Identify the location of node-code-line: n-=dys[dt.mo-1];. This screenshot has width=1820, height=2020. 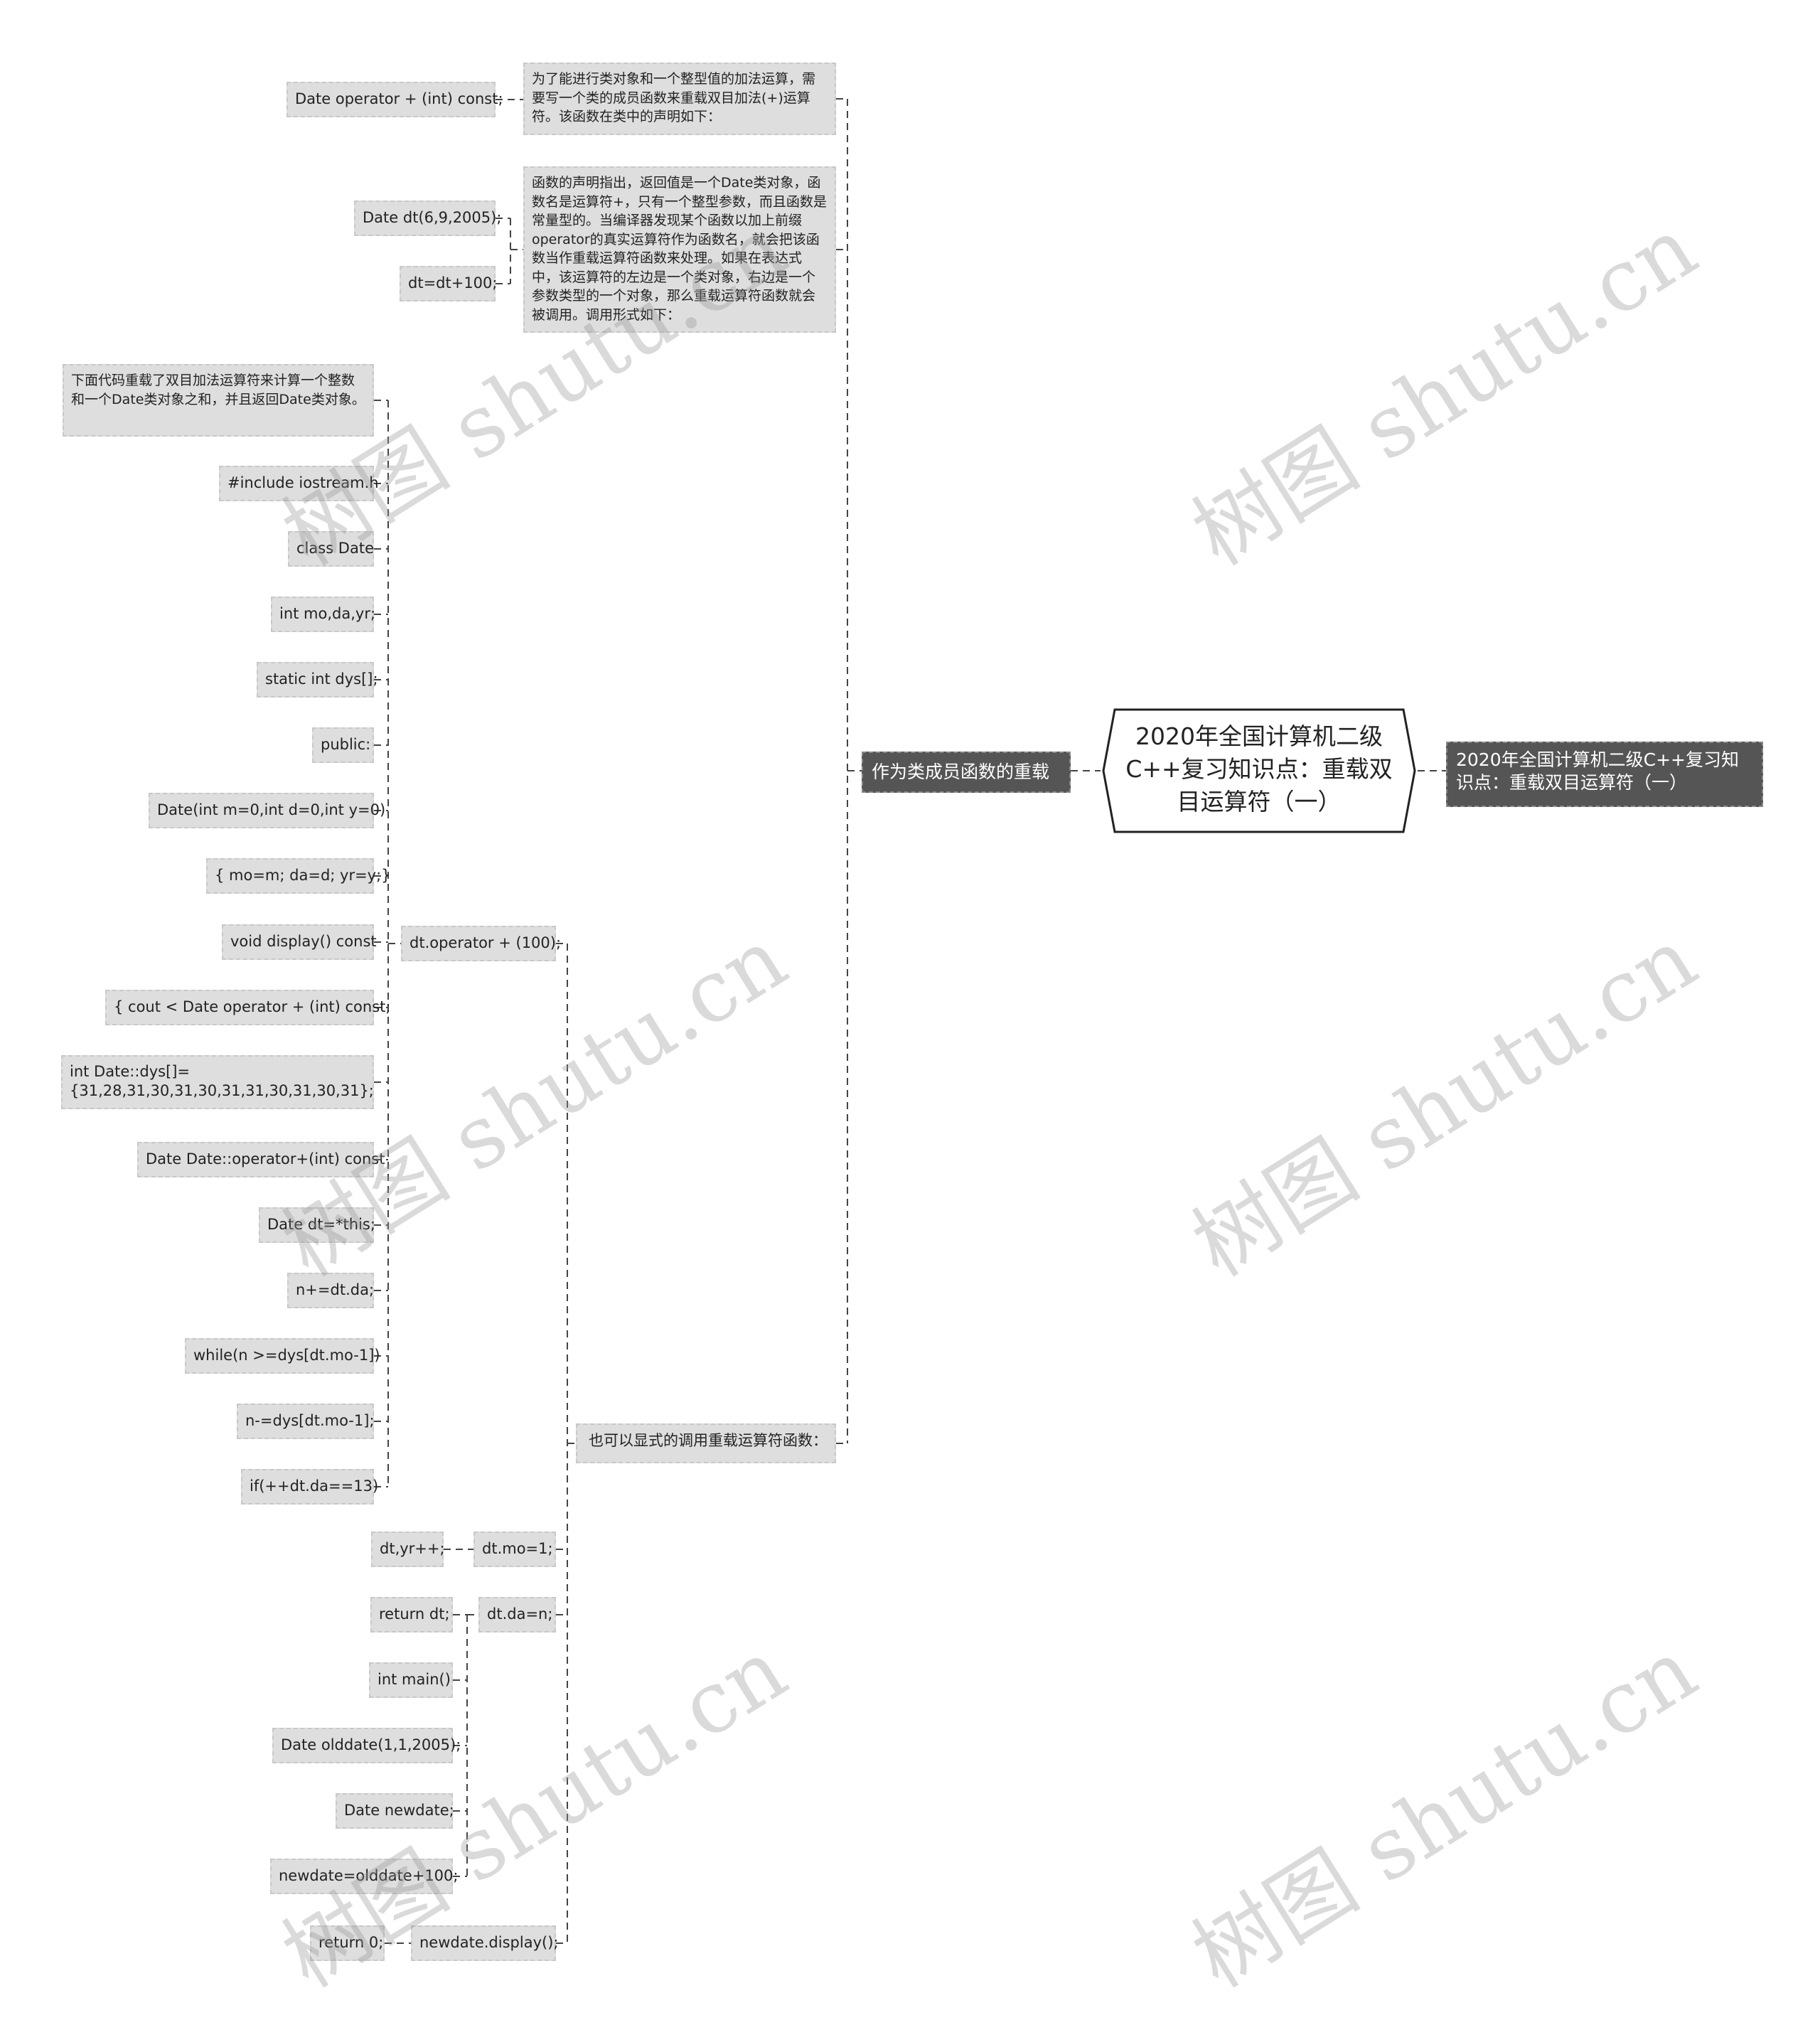
(306, 1421).